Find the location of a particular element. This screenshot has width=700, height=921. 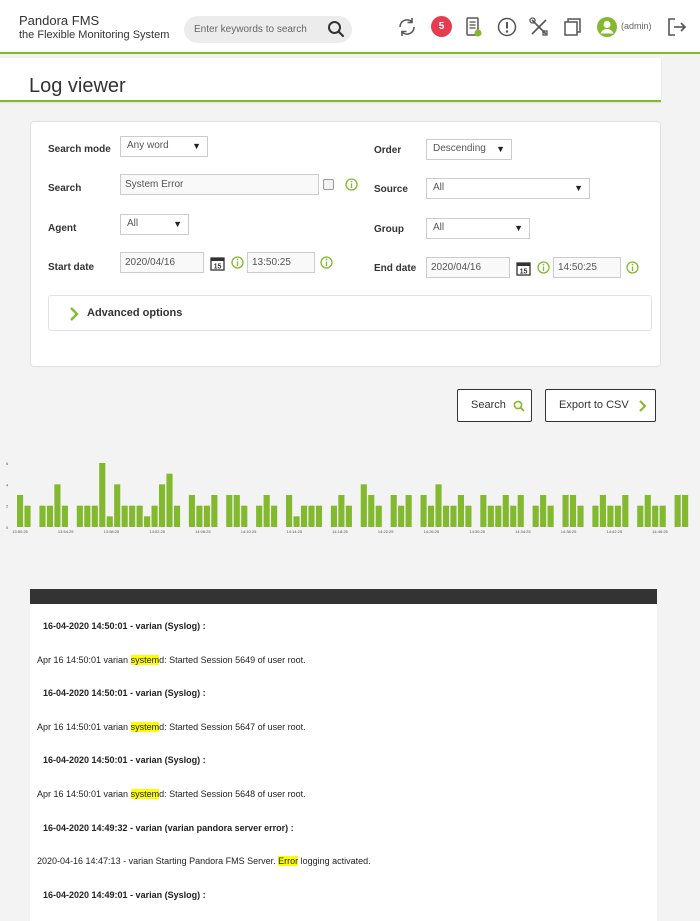

advanced-options-toggle: Advanced options is located at coordinates (350, 313).